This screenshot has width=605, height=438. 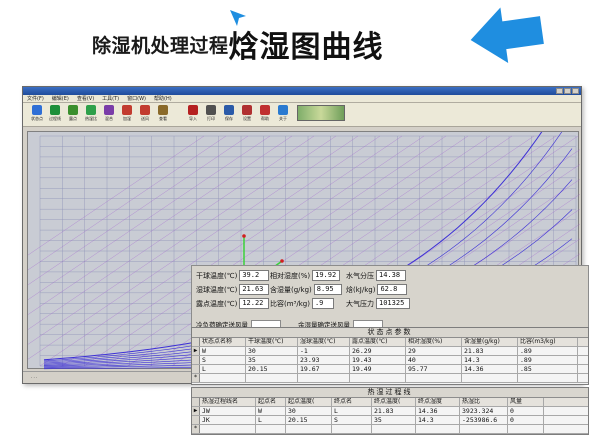 I want to click on toolbar-button-about: 关于, so click(x=283, y=113).